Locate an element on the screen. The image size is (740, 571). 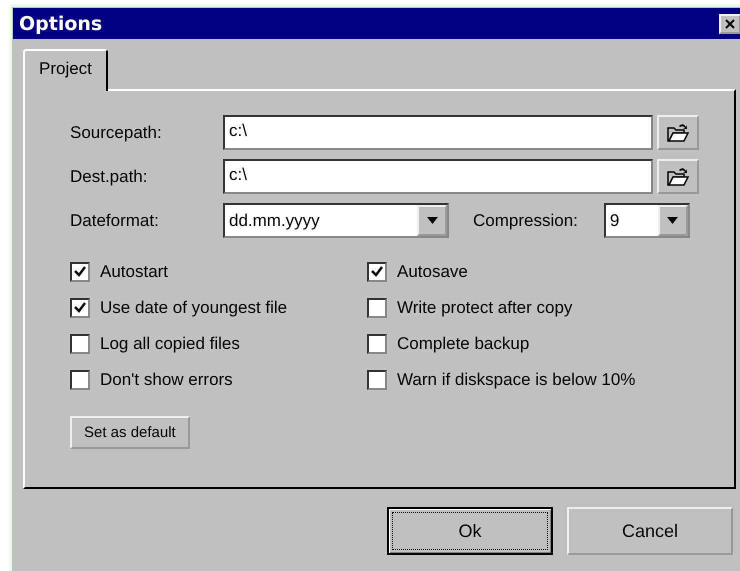
close-icon is located at coordinates (730, 23).